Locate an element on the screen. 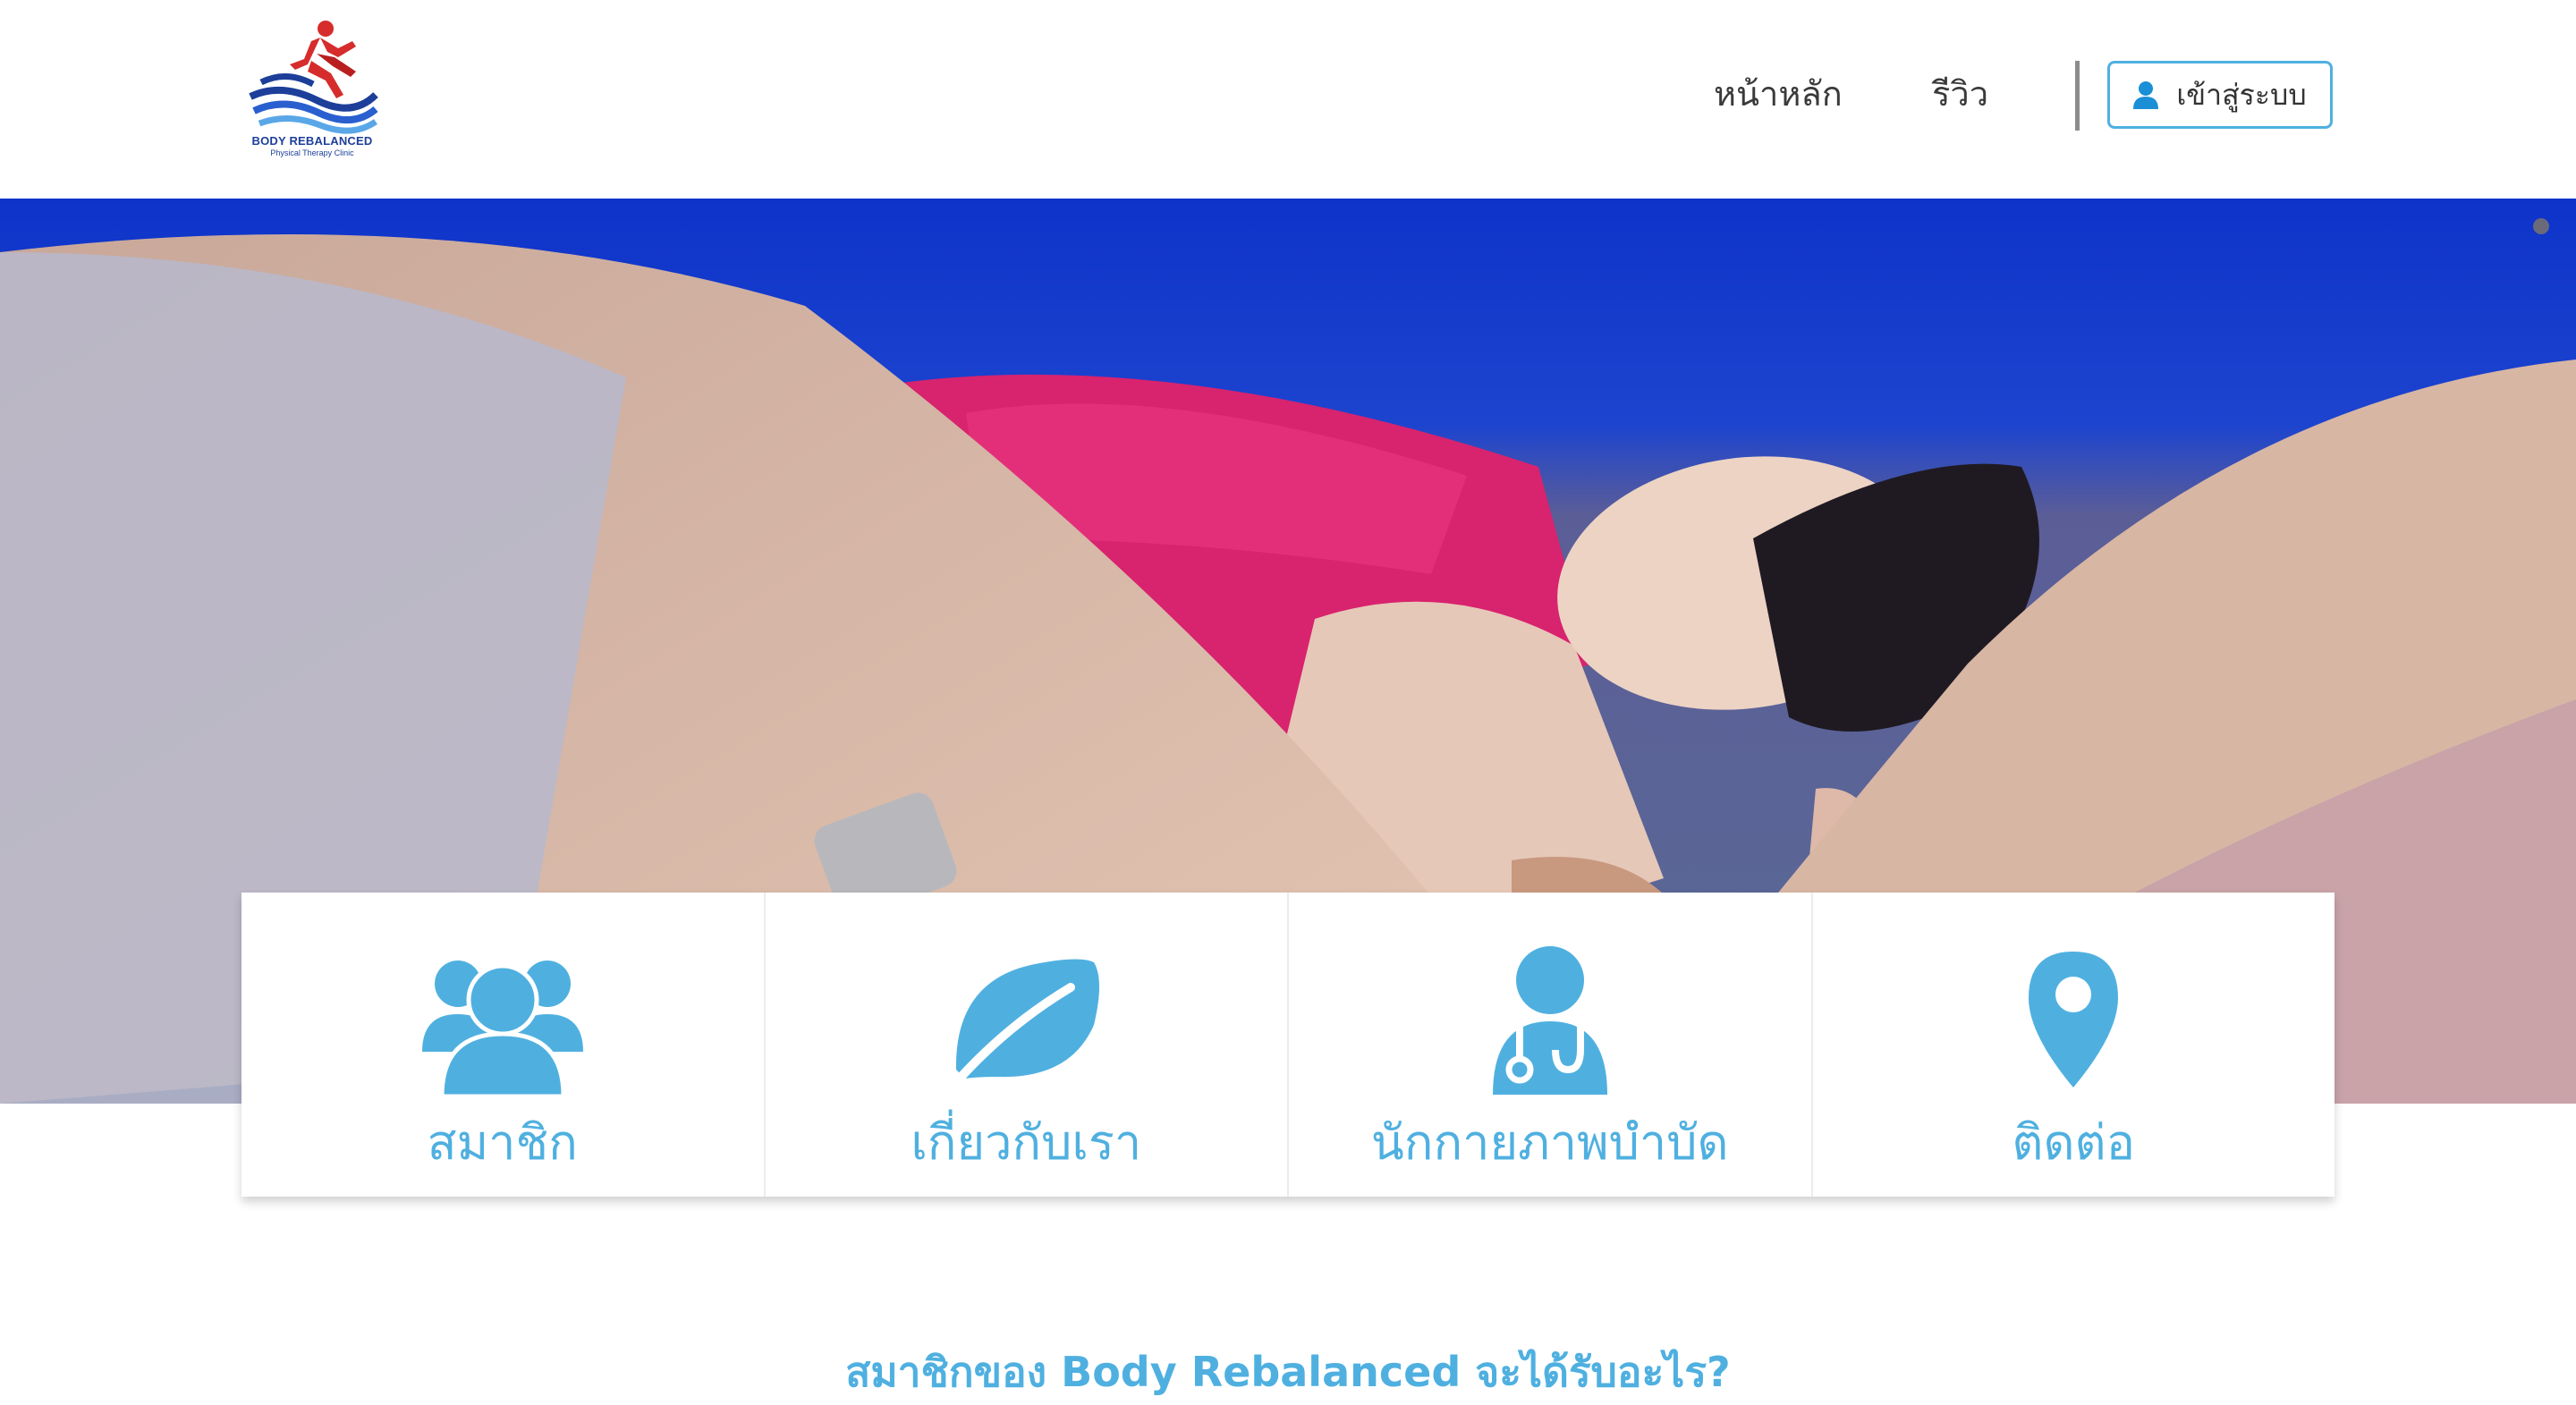 This screenshot has width=2576, height=1405. logo-icon is located at coordinates (313, 78).